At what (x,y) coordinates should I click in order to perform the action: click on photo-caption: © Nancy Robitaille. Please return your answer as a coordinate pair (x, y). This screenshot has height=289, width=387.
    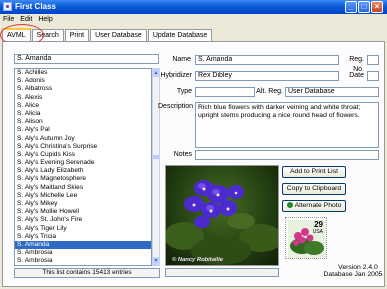
    Looking at the image, I should click on (197, 260).